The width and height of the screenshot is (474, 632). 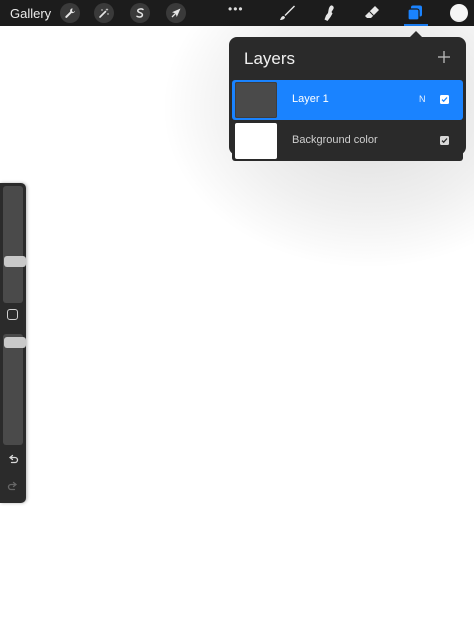 I want to click on add-layer-button, so click(x=444, y=57).